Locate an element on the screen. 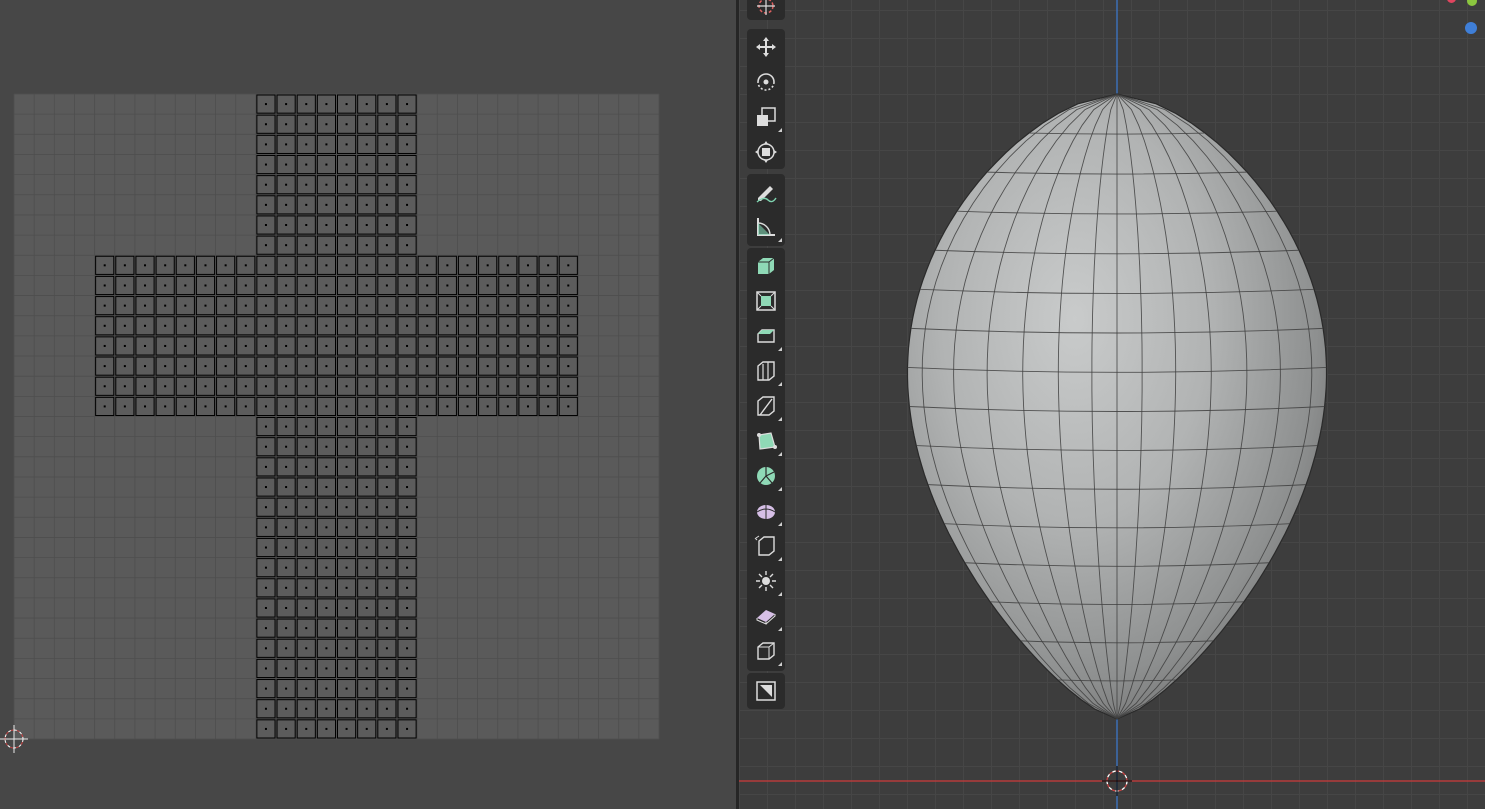  rip-region-tool is located at coordinates (766, 651).